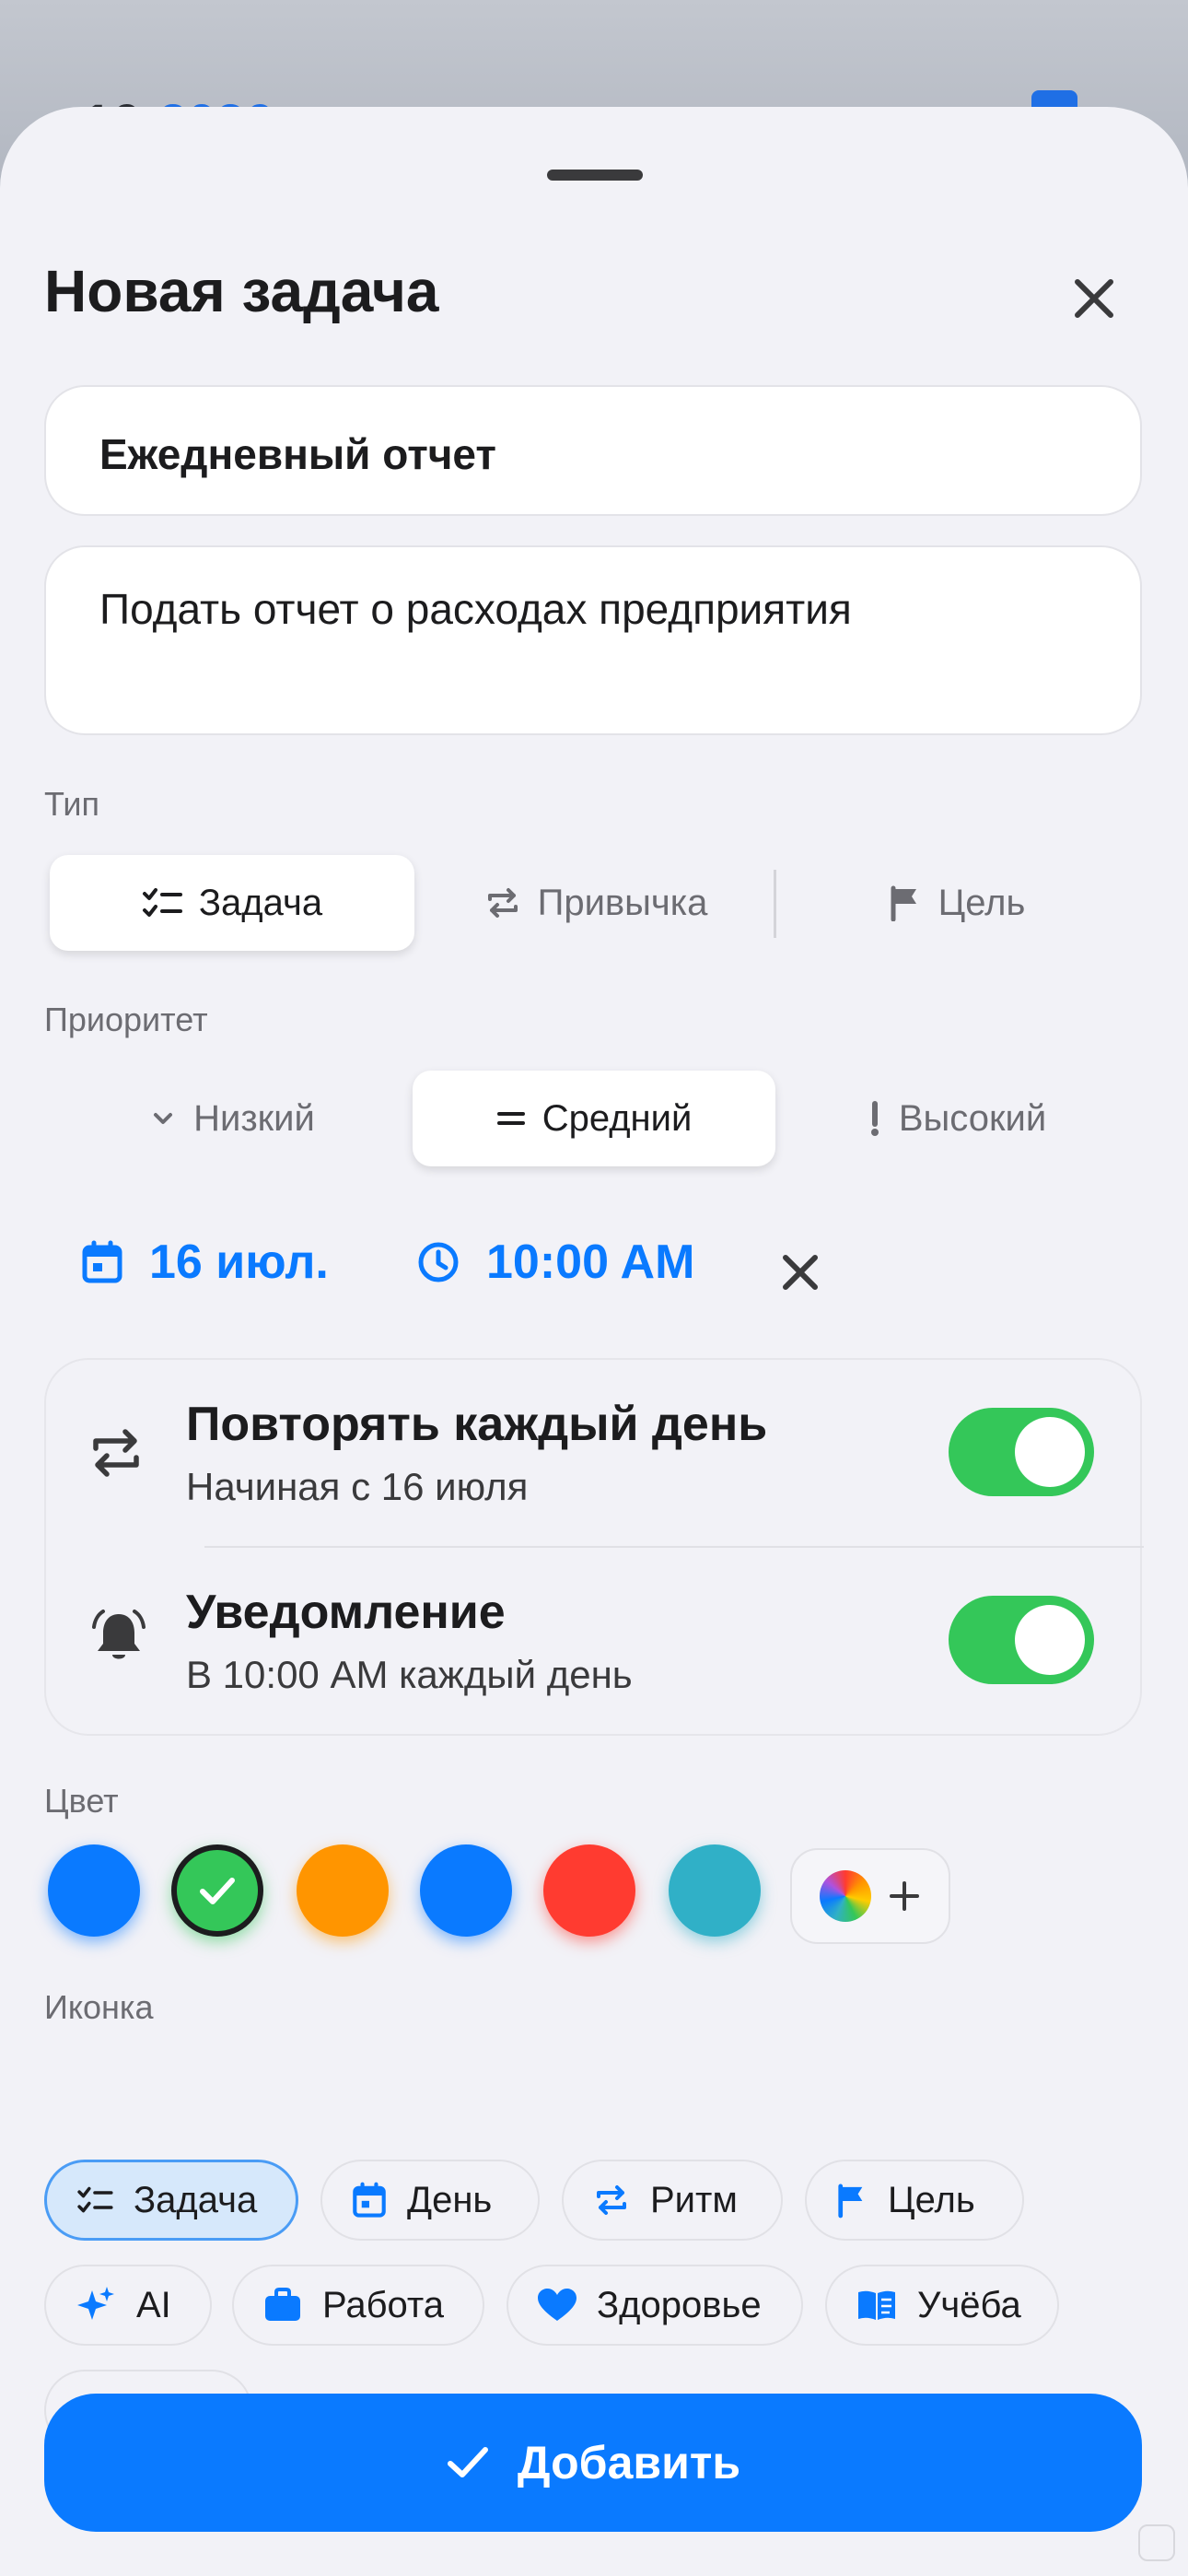  What do you see at coordinates (383, 2304) in the screenshot?
I see `icon-chip-label: Работа` at bounding box center [383, 2304].